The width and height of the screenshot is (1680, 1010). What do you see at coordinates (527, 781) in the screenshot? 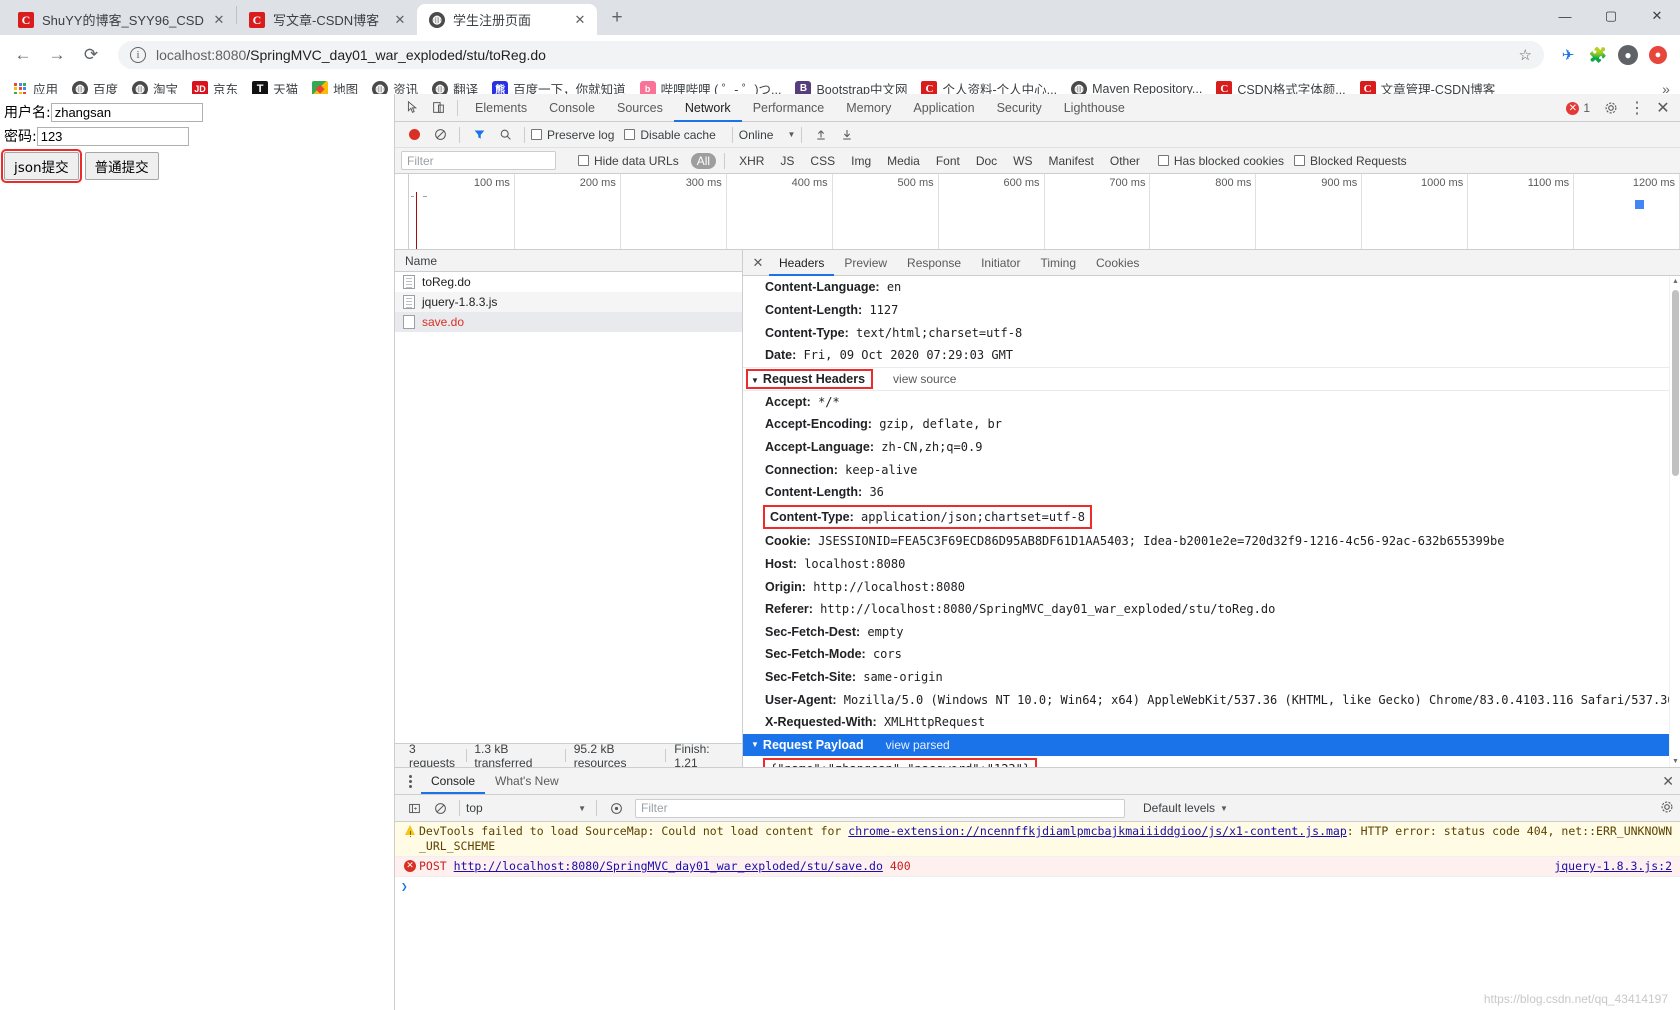
I see `drawer-tab-whats-new: What's New` at bounding box center [527, 781].